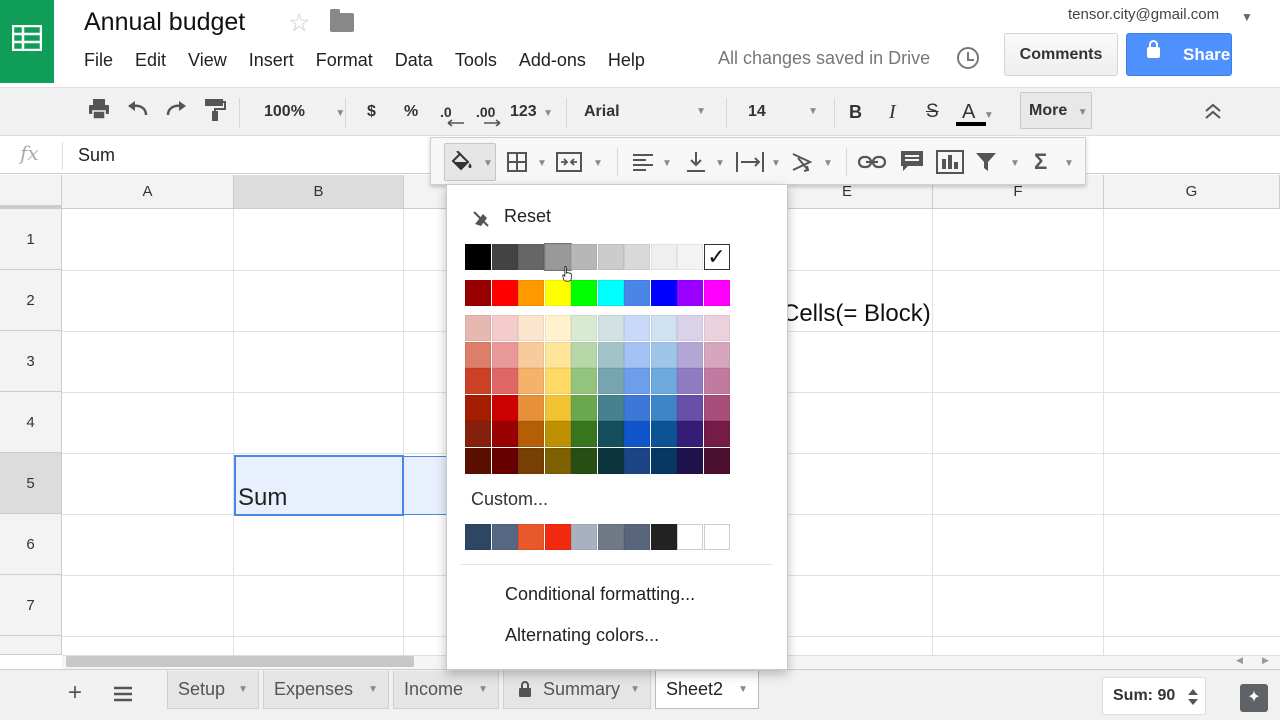 The width and height of the screenshot is (1280, 720). What do you see at coordinates (411, 112) in the screenshot?
I see `percent-format-button: %` at bounding box center [411, 112].